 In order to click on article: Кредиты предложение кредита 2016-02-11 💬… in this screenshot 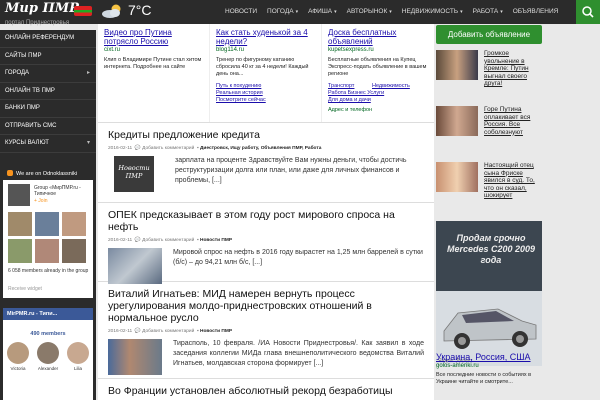, I will do `click(266, 163)`.